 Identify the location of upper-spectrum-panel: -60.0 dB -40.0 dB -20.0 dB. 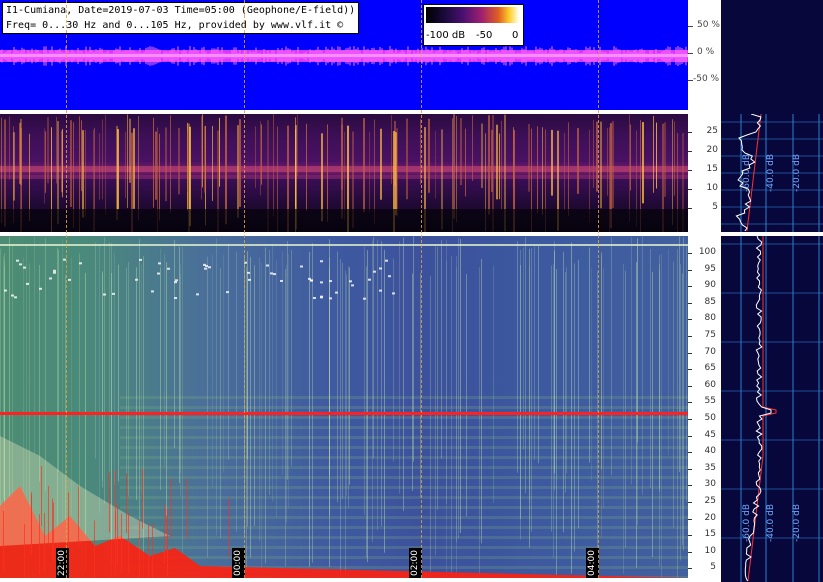
(772, 173).